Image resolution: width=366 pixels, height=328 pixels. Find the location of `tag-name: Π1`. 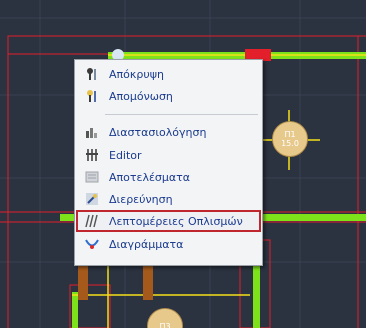

tag-name: Π1 is located at coordinates (290, 134).